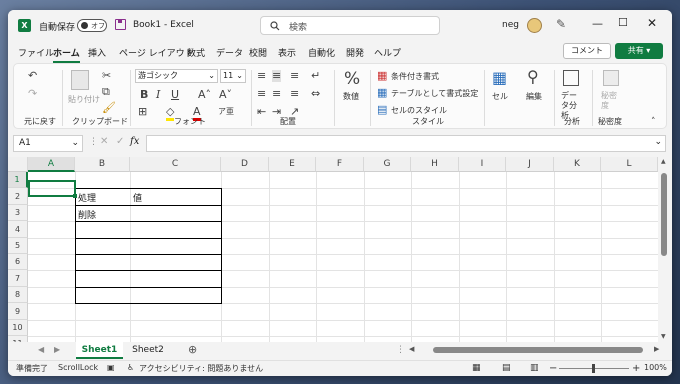 This screenshot has height=384, width=680. What do you see at coordinates (106, 76) in the screenshot?
I see `cut-icon: ✂` at bounding box center [106, 76].